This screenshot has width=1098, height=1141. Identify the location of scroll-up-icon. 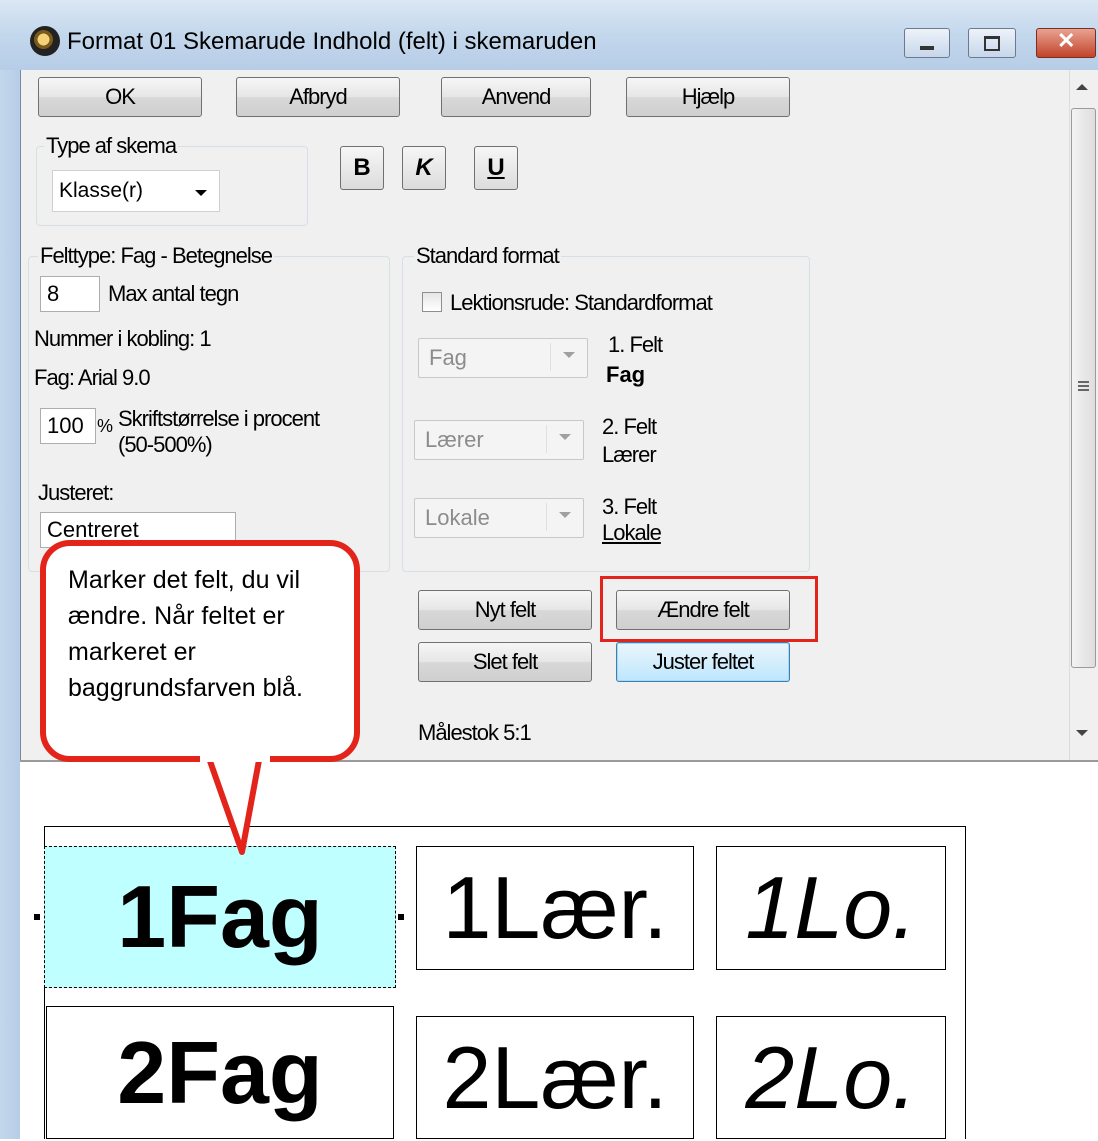
(1082, 87).